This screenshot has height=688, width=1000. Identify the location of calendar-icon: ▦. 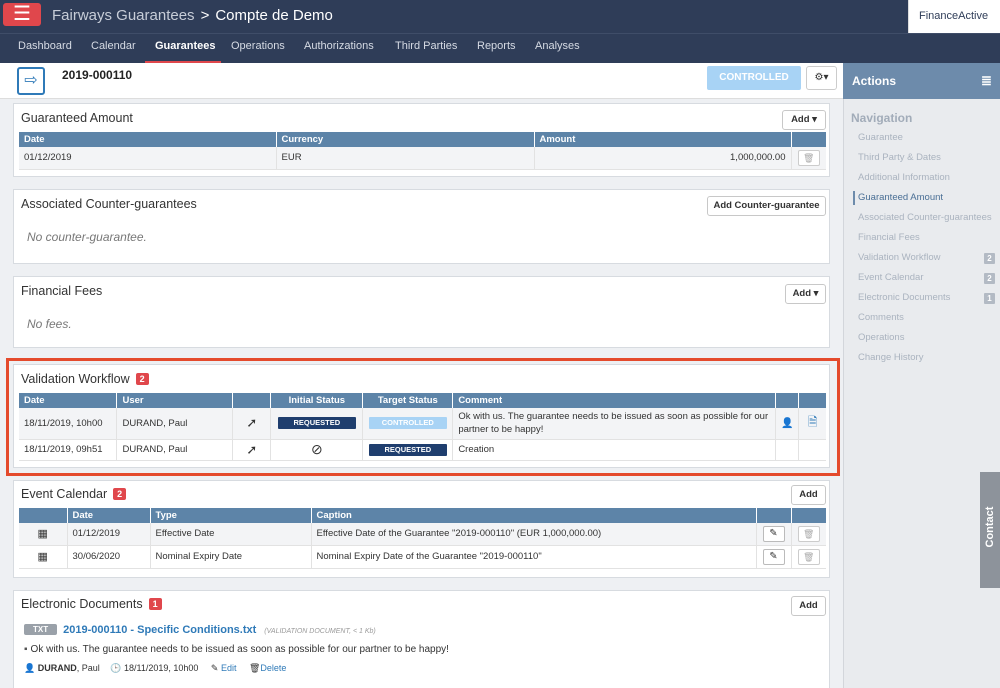
(43, 534).